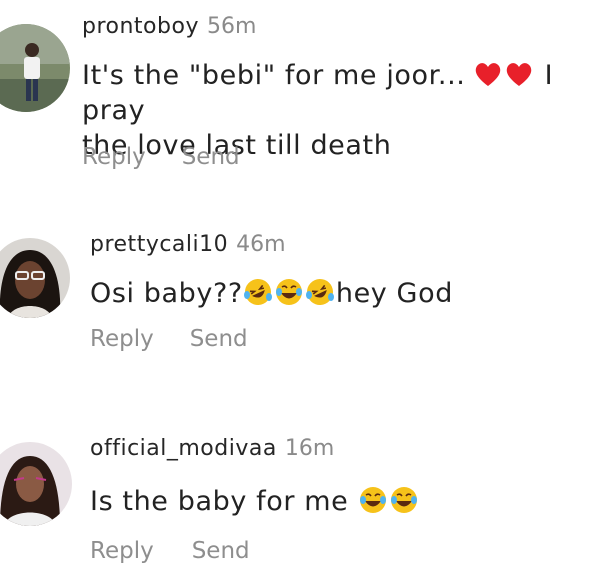 This screenshot has height=584, width=604. I want to click on comment-text-part: Osi baby??, so click(166, 293).